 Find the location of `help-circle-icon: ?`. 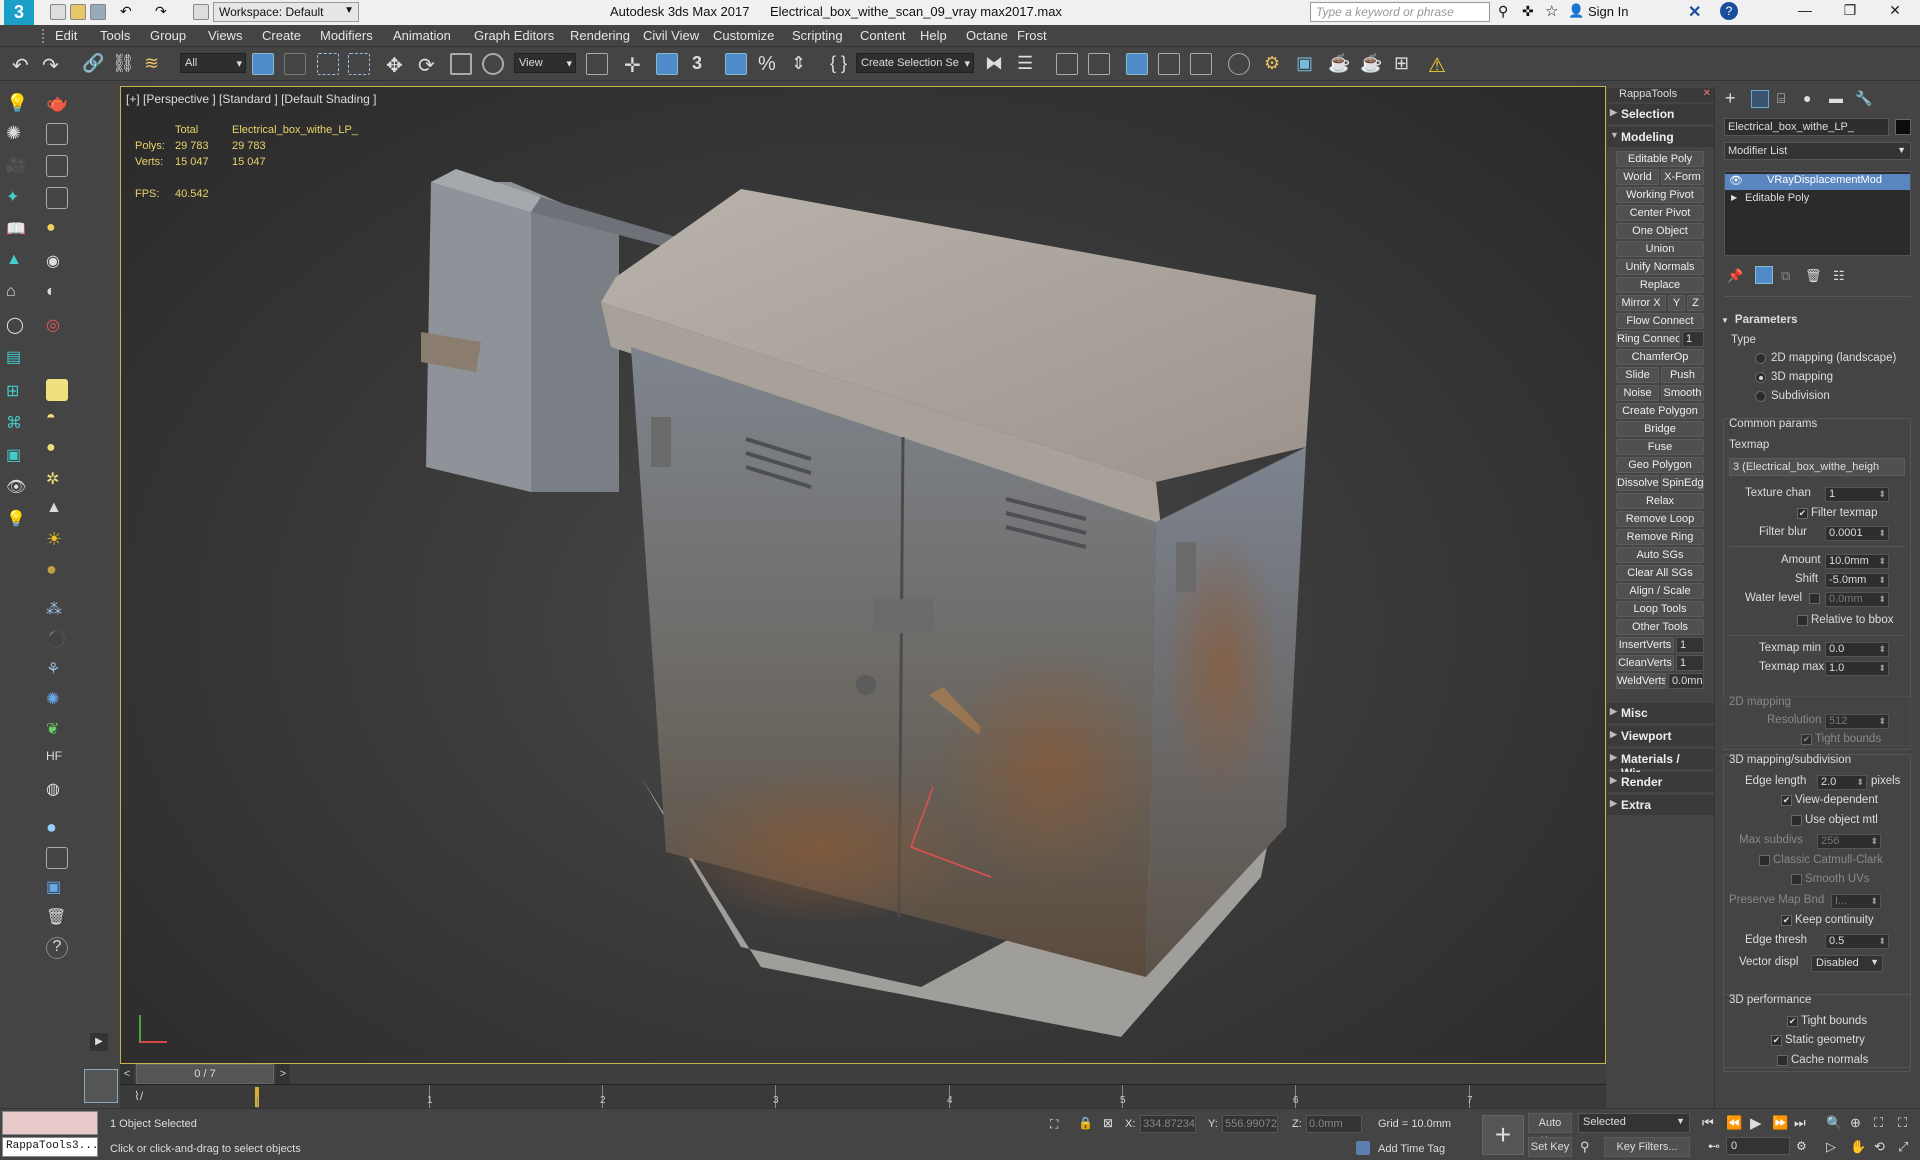

help-circle-icon: ? is located at coordinates (57, 948).